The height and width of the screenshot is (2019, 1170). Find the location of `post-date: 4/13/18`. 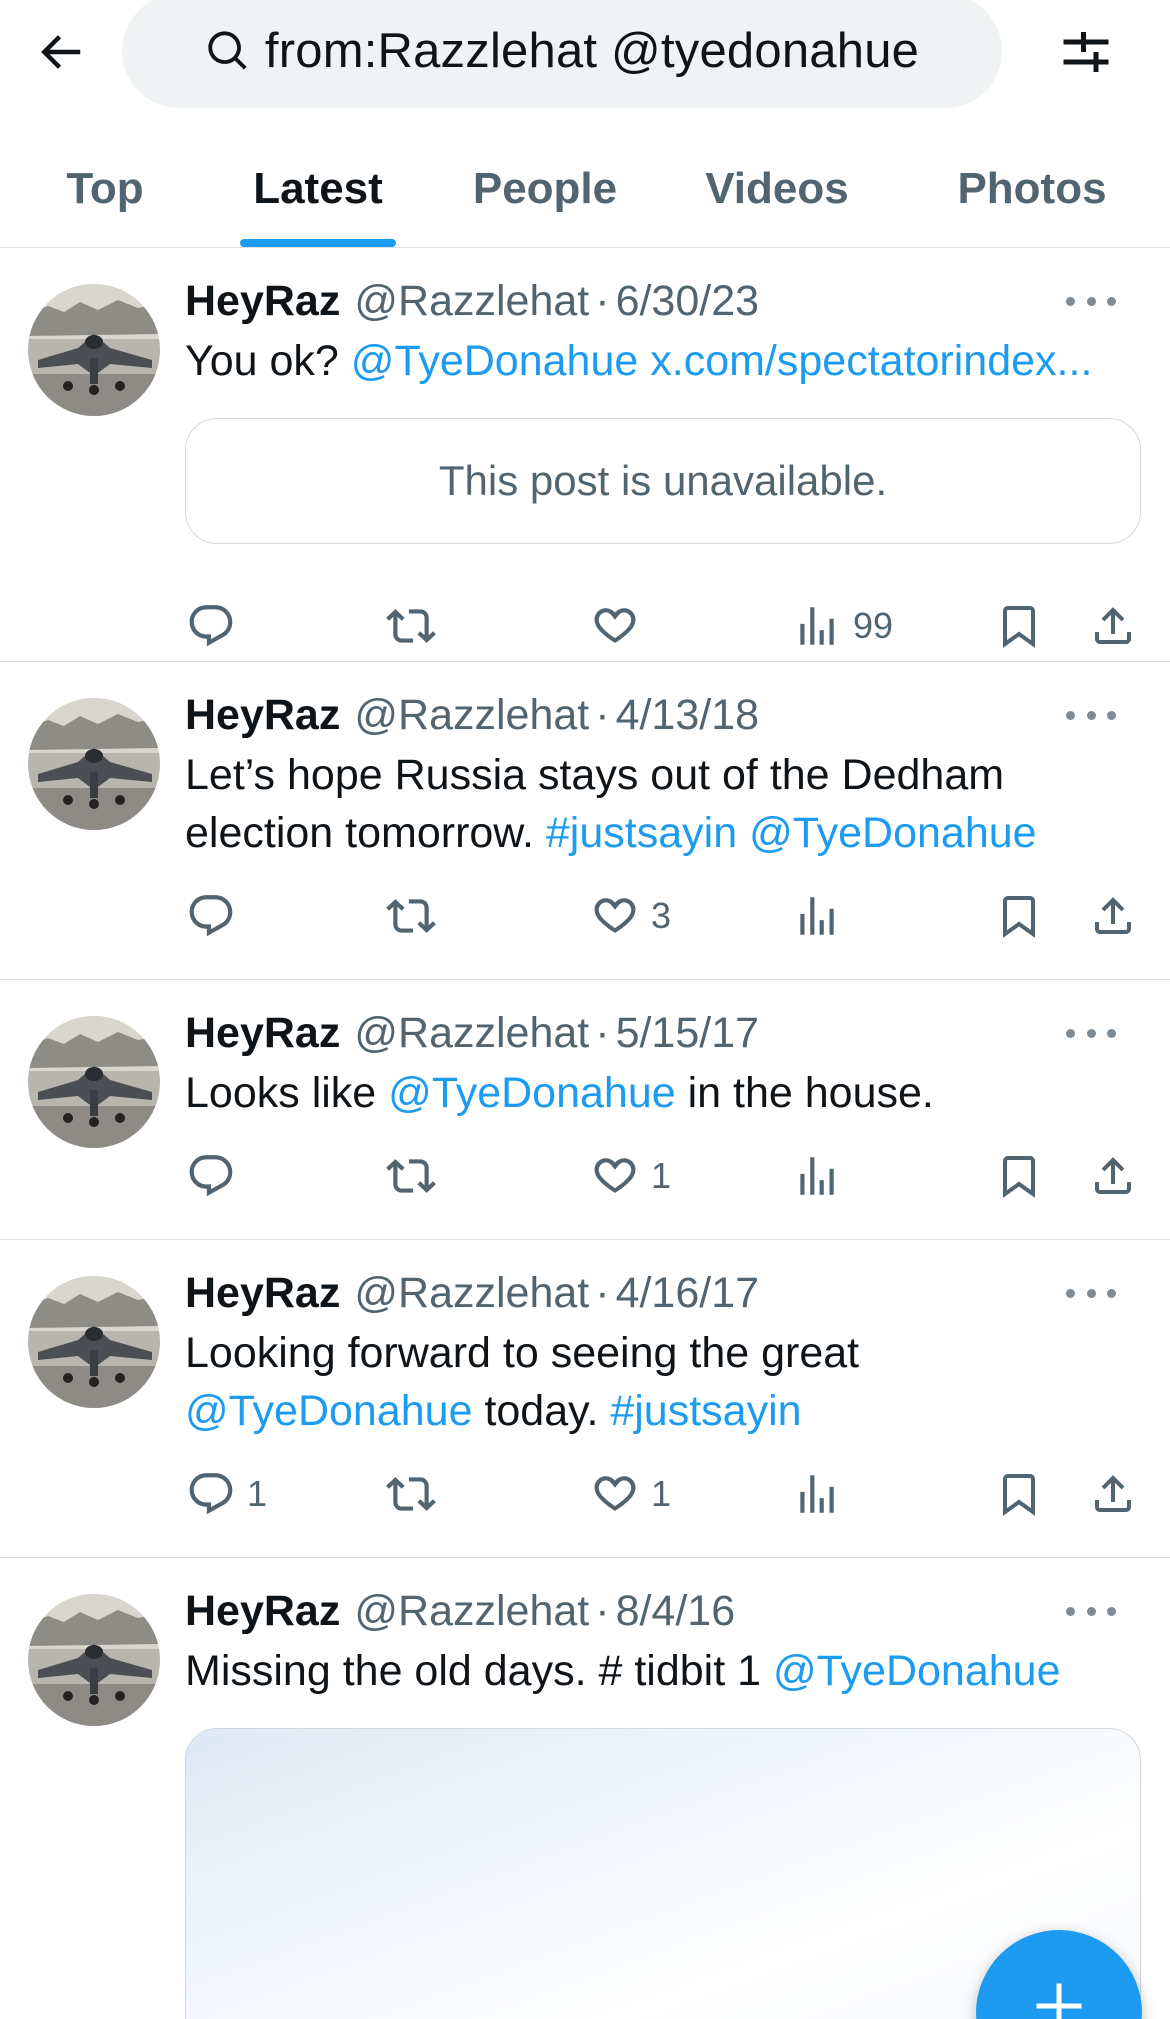

post-date: 4/13/18 is located at coordinates (687, 715).